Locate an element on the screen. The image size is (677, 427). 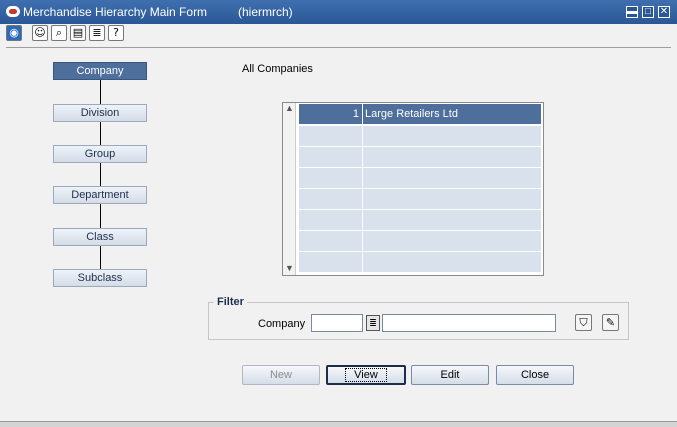
filter-company-label: Company is located at coordinates (282, 324).